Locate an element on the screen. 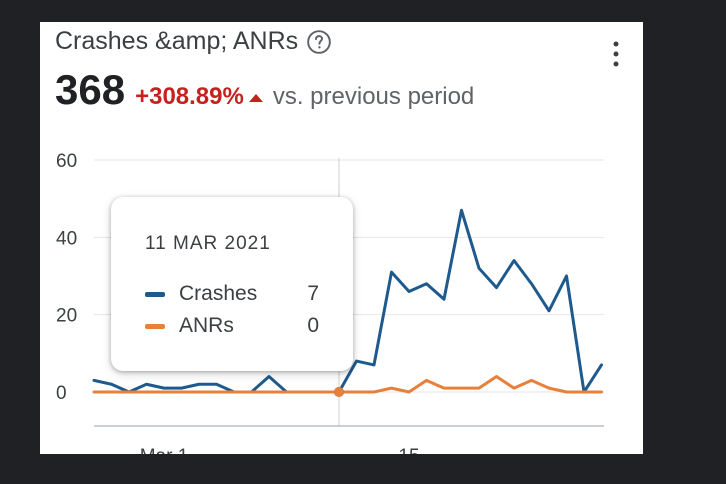 The image size is (726, 484). y-tick-label: 0 is located at coordinates (61, 393).